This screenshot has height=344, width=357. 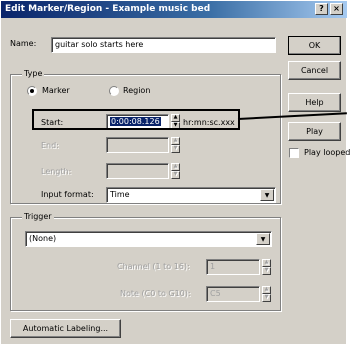 I want to click on note-spinner: ▲ ▼, so click(x=266, y=294).